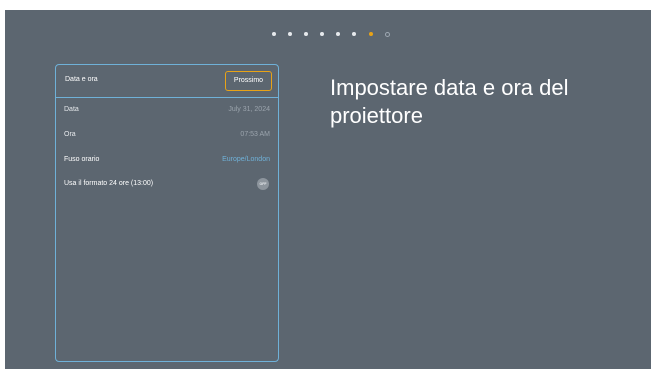 This screenshot has width=651, height=369. What do you see at coordinates (167, 110) in the screenshot?
I see `date-row: Data July 31, 2024` at bounding box center [167, 110].